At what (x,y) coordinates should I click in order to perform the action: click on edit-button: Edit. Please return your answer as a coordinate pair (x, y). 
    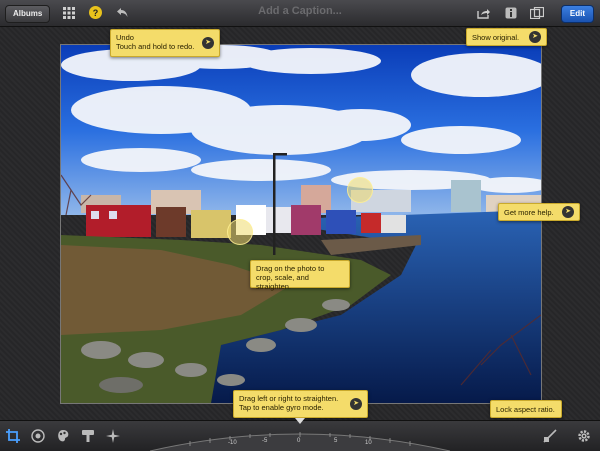
    Looking at the image, I should click on (577, 14).